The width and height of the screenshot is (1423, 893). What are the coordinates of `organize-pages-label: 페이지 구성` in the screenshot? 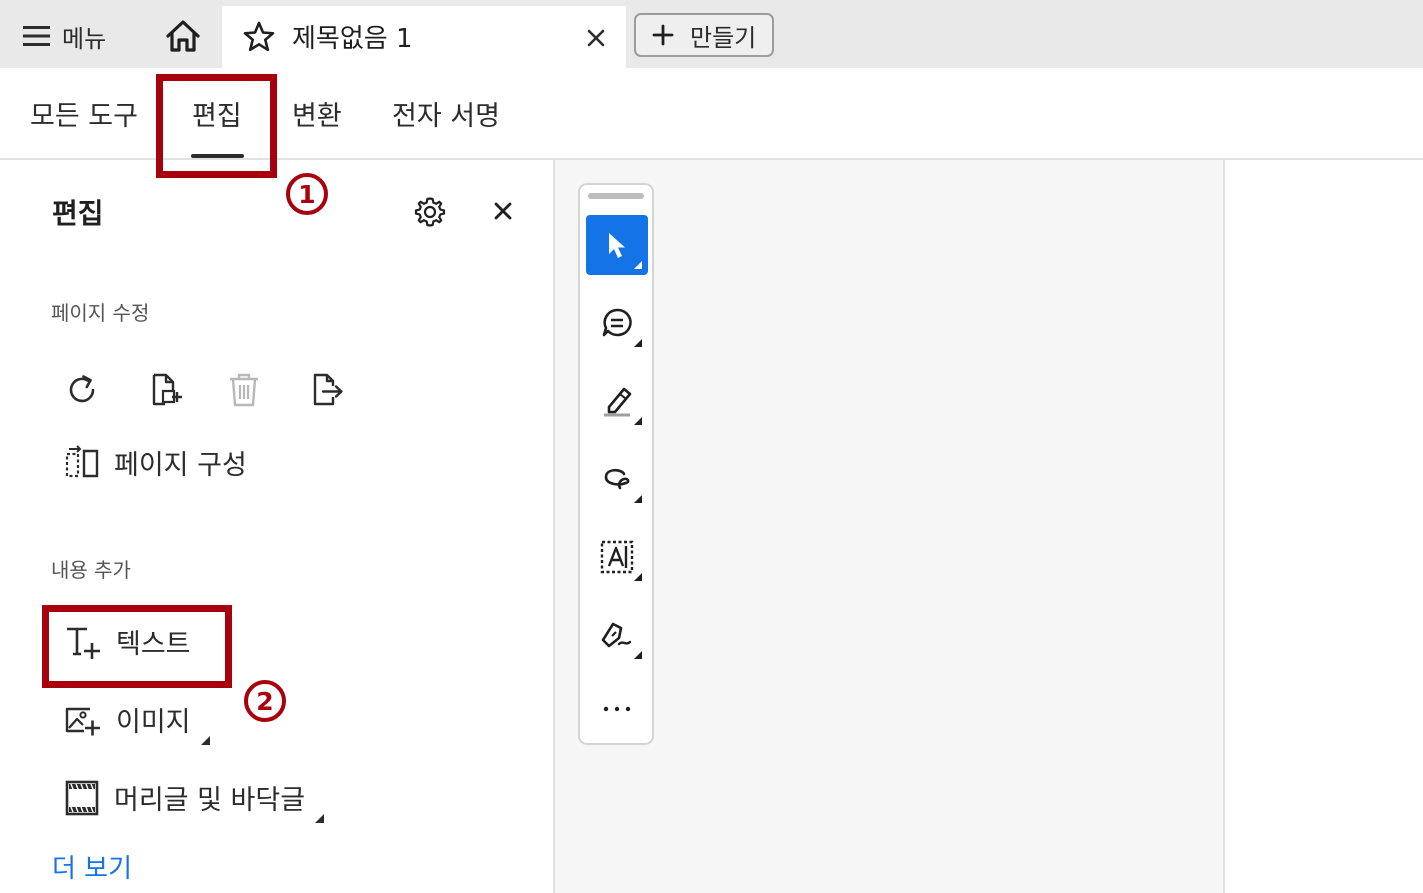 It's located at (180, 465).